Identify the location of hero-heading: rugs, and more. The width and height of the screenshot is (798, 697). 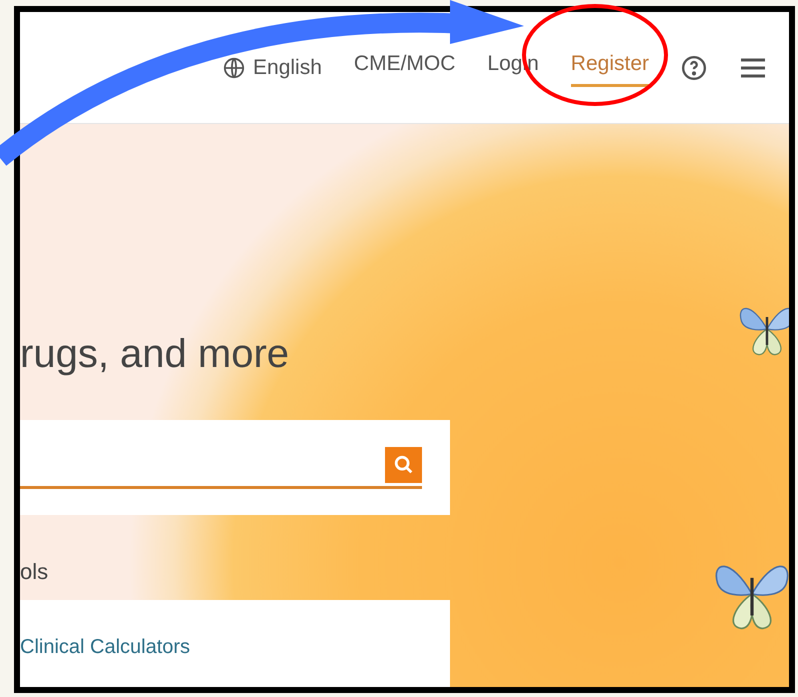
(155, 354).